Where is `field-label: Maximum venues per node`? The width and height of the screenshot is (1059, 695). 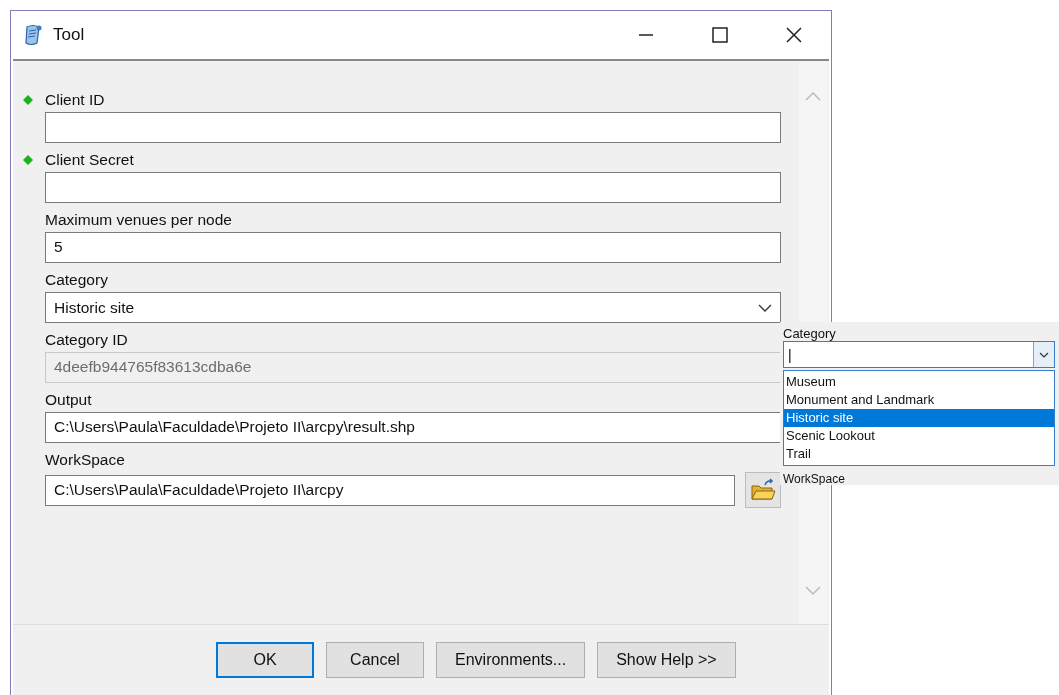
field-label: Maximum venues per node is located at coordinates (138, 219).